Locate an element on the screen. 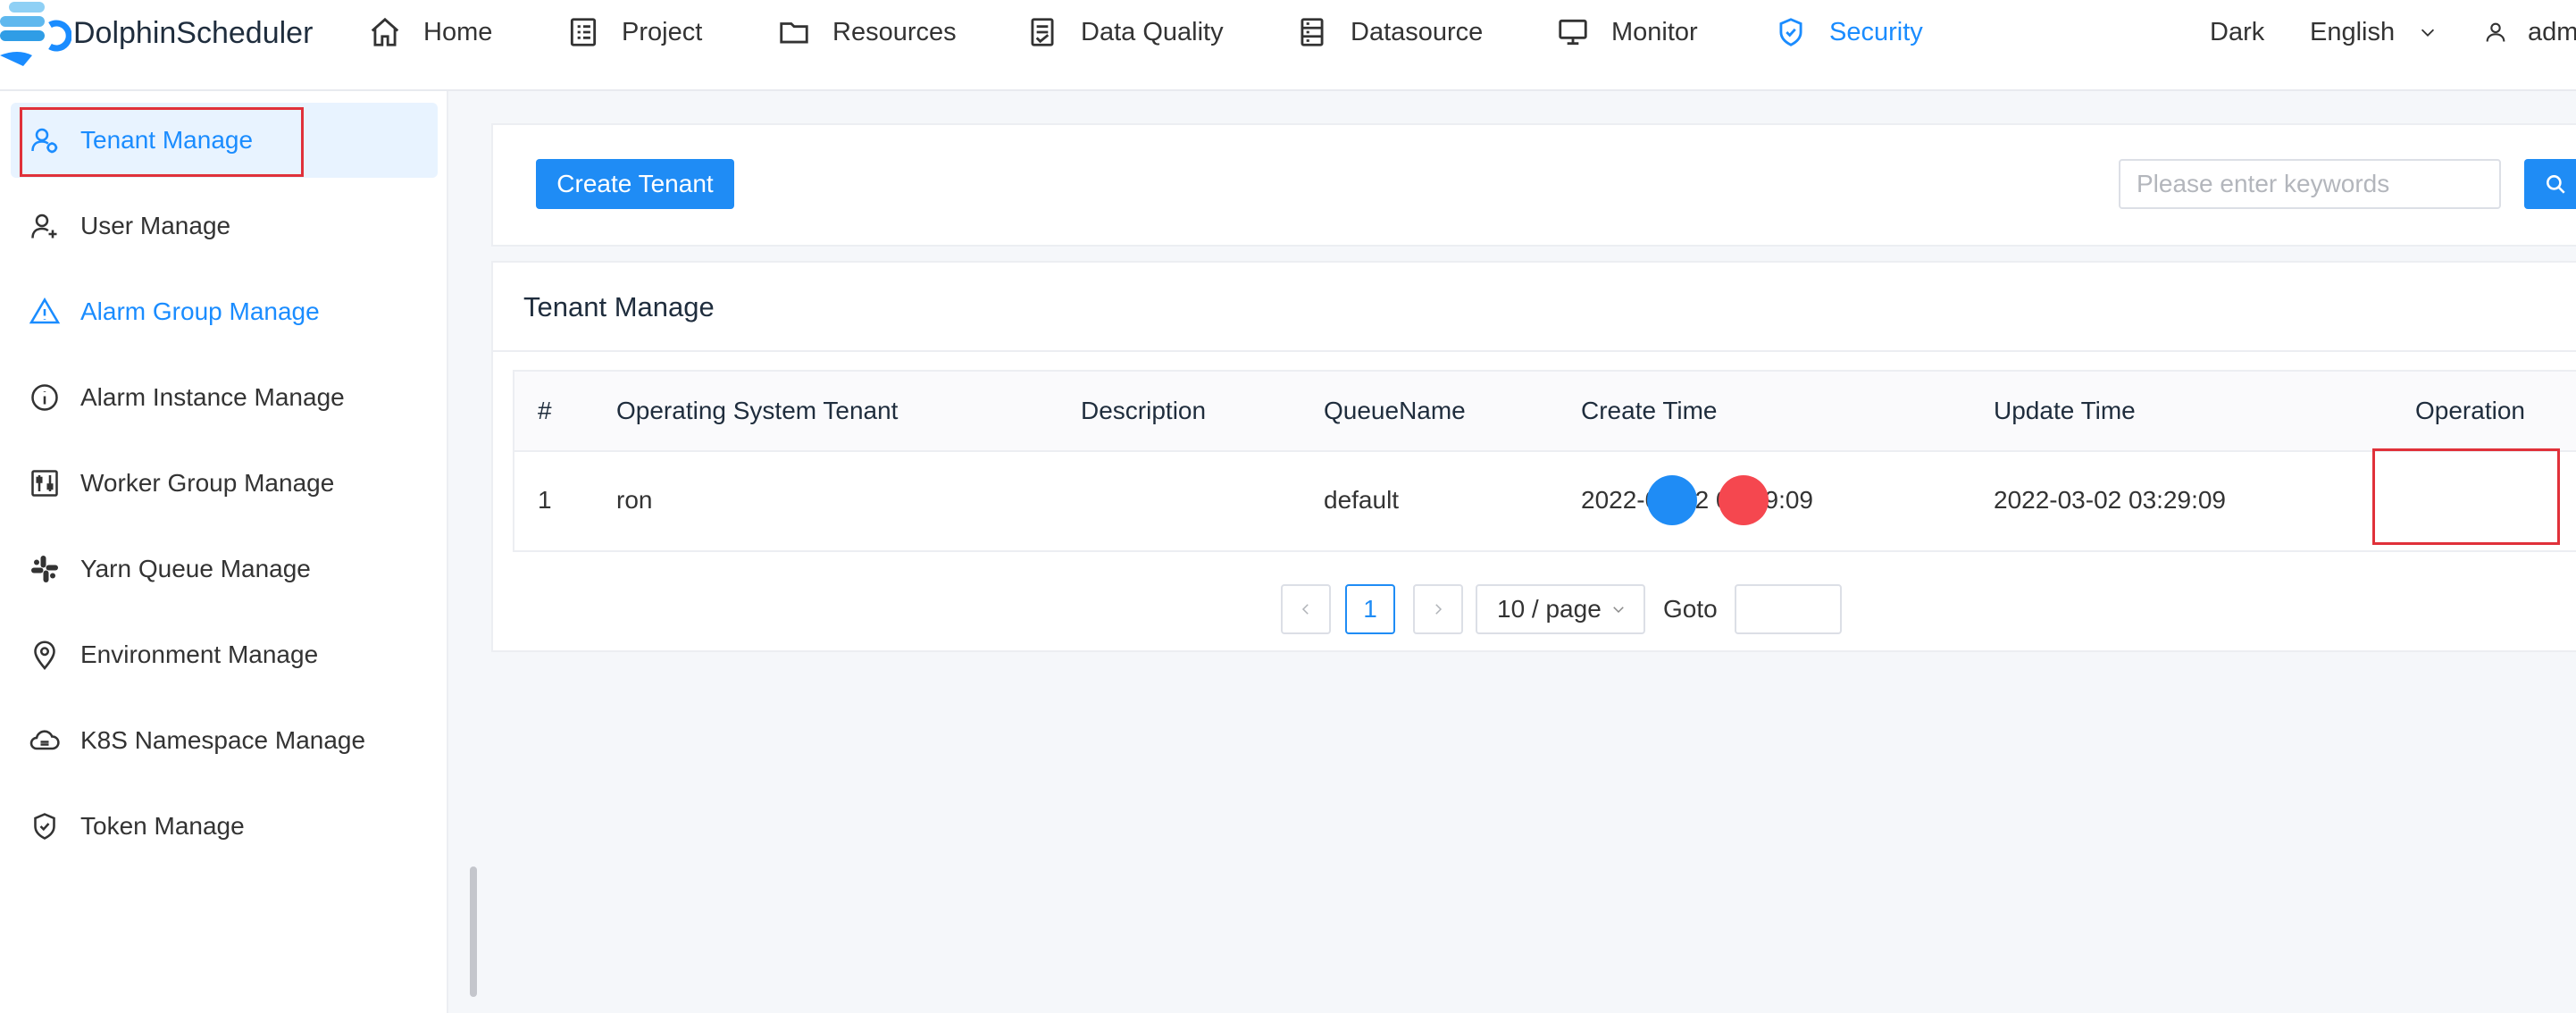  sidebar-item-worker-group-manage: Worker Group Manage is located at coordinates (225, 483).